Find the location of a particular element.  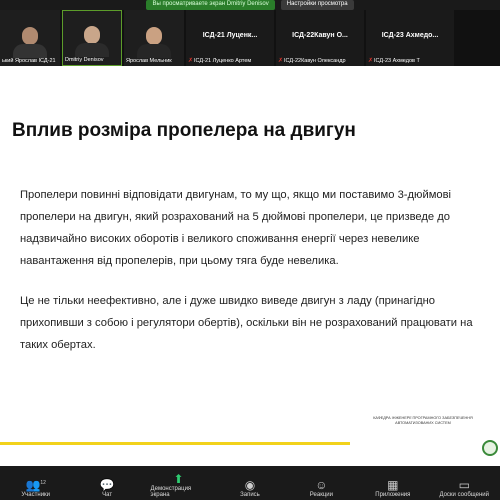

participant-name: ІСД-22Кавун Олександр is located at coordinates (315, 61).